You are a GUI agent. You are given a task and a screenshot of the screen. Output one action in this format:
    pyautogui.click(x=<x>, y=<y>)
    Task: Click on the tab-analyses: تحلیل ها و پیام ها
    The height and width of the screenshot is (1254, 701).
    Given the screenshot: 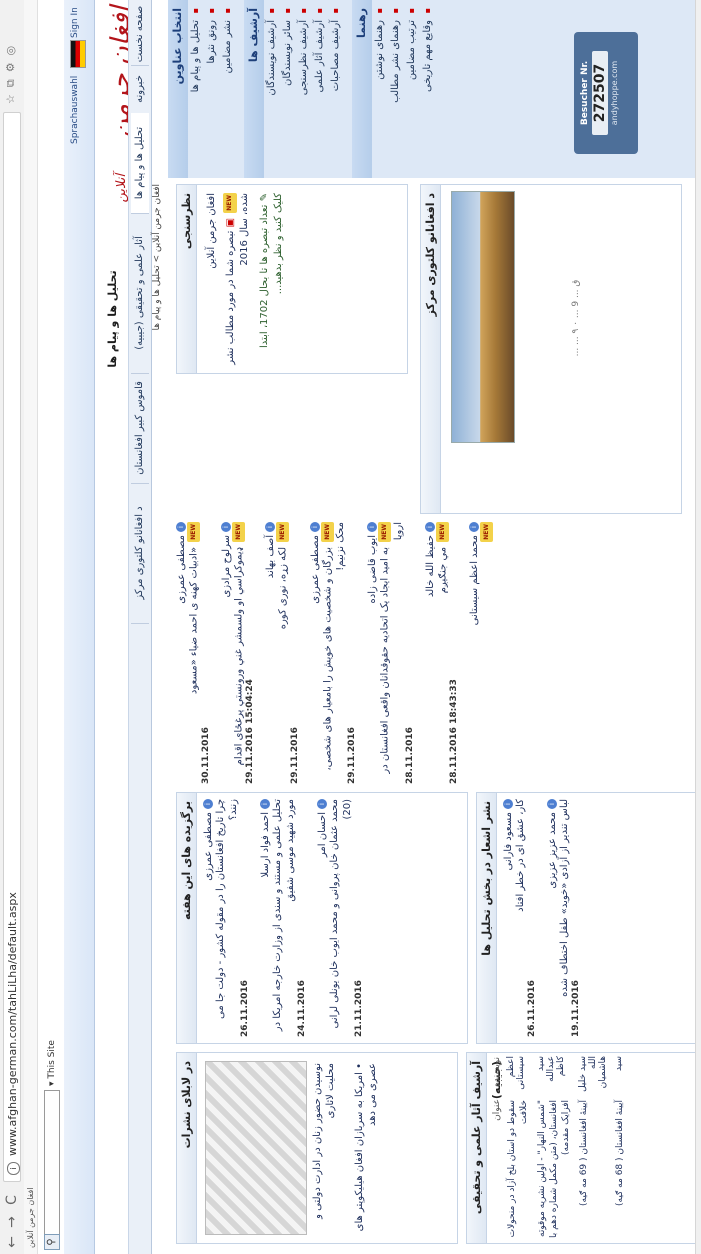 What is the action you would take?
    pyautogui.click(x=140, y=163)
    